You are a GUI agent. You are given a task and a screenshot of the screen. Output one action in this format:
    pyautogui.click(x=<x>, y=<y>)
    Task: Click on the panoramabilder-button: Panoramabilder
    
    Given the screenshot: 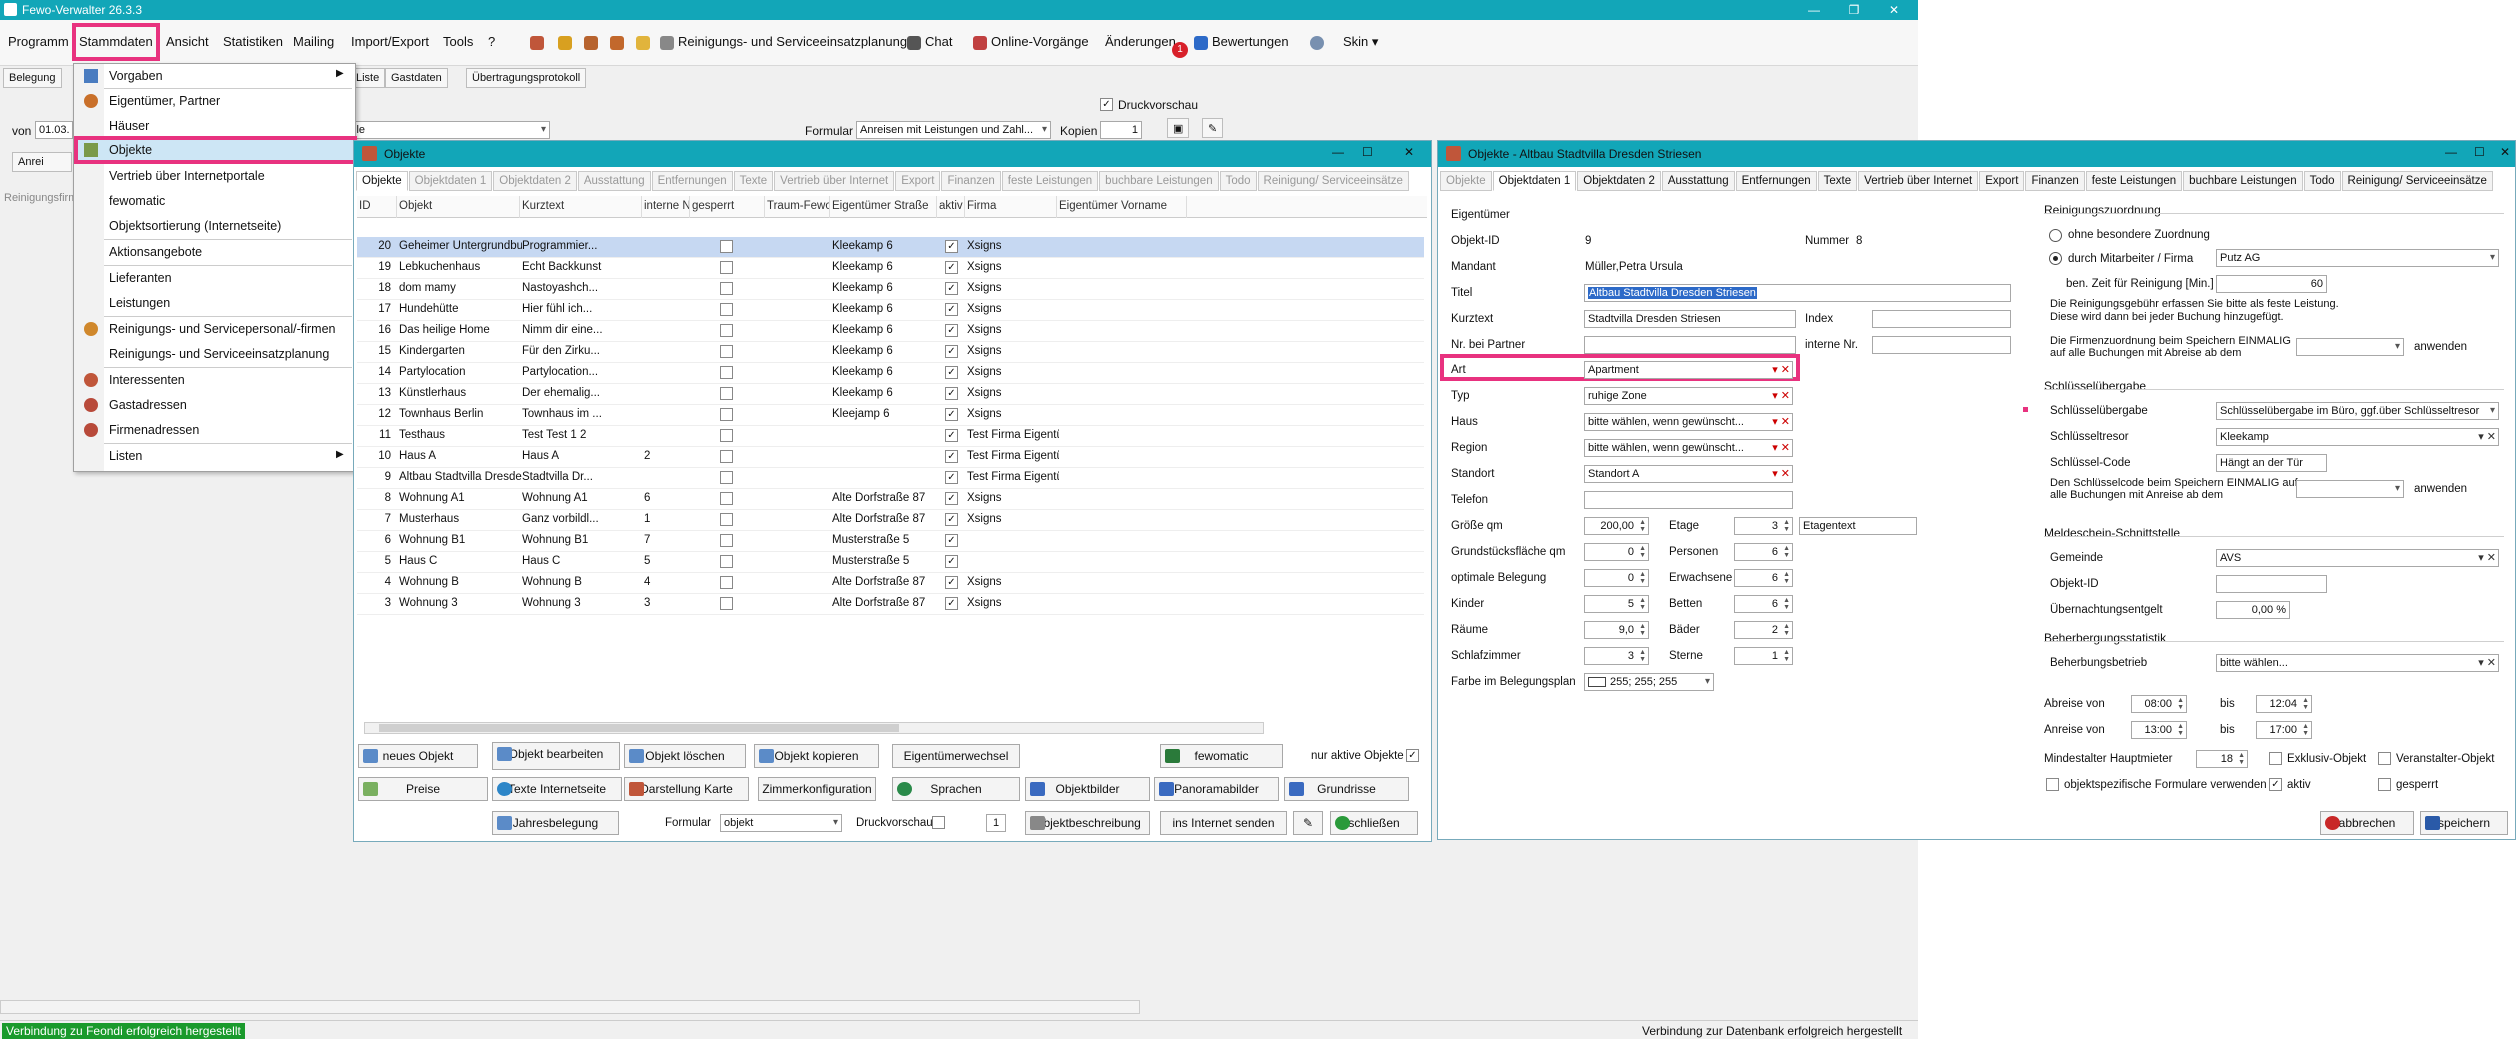 What is the action you would take?
    pyautogui.click(x=1216, y=789)
    